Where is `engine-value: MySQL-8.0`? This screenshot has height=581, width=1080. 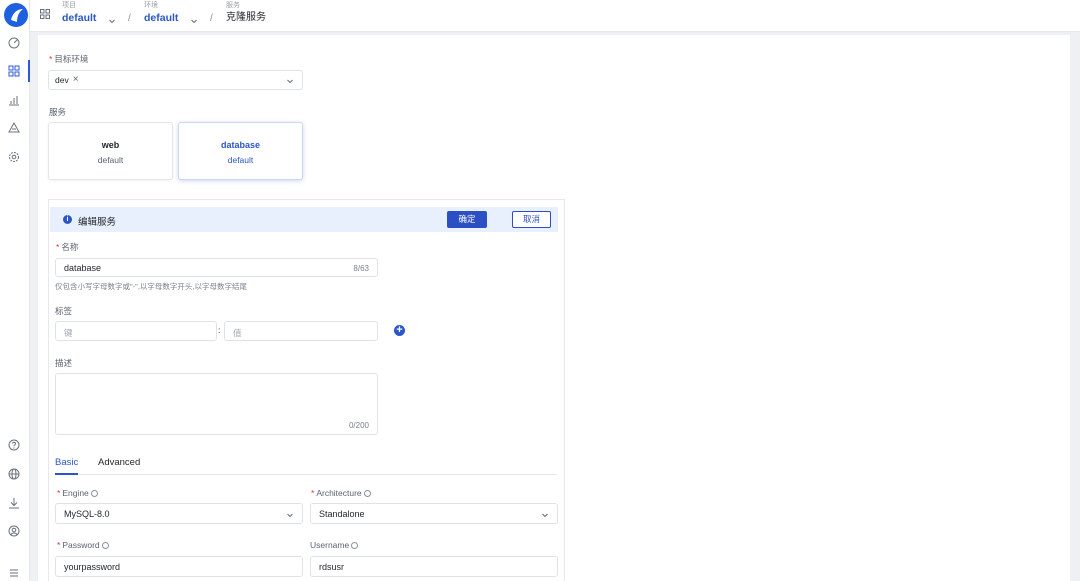
engine-value: MySQL-8.0 is located at coordinates (87, 514).